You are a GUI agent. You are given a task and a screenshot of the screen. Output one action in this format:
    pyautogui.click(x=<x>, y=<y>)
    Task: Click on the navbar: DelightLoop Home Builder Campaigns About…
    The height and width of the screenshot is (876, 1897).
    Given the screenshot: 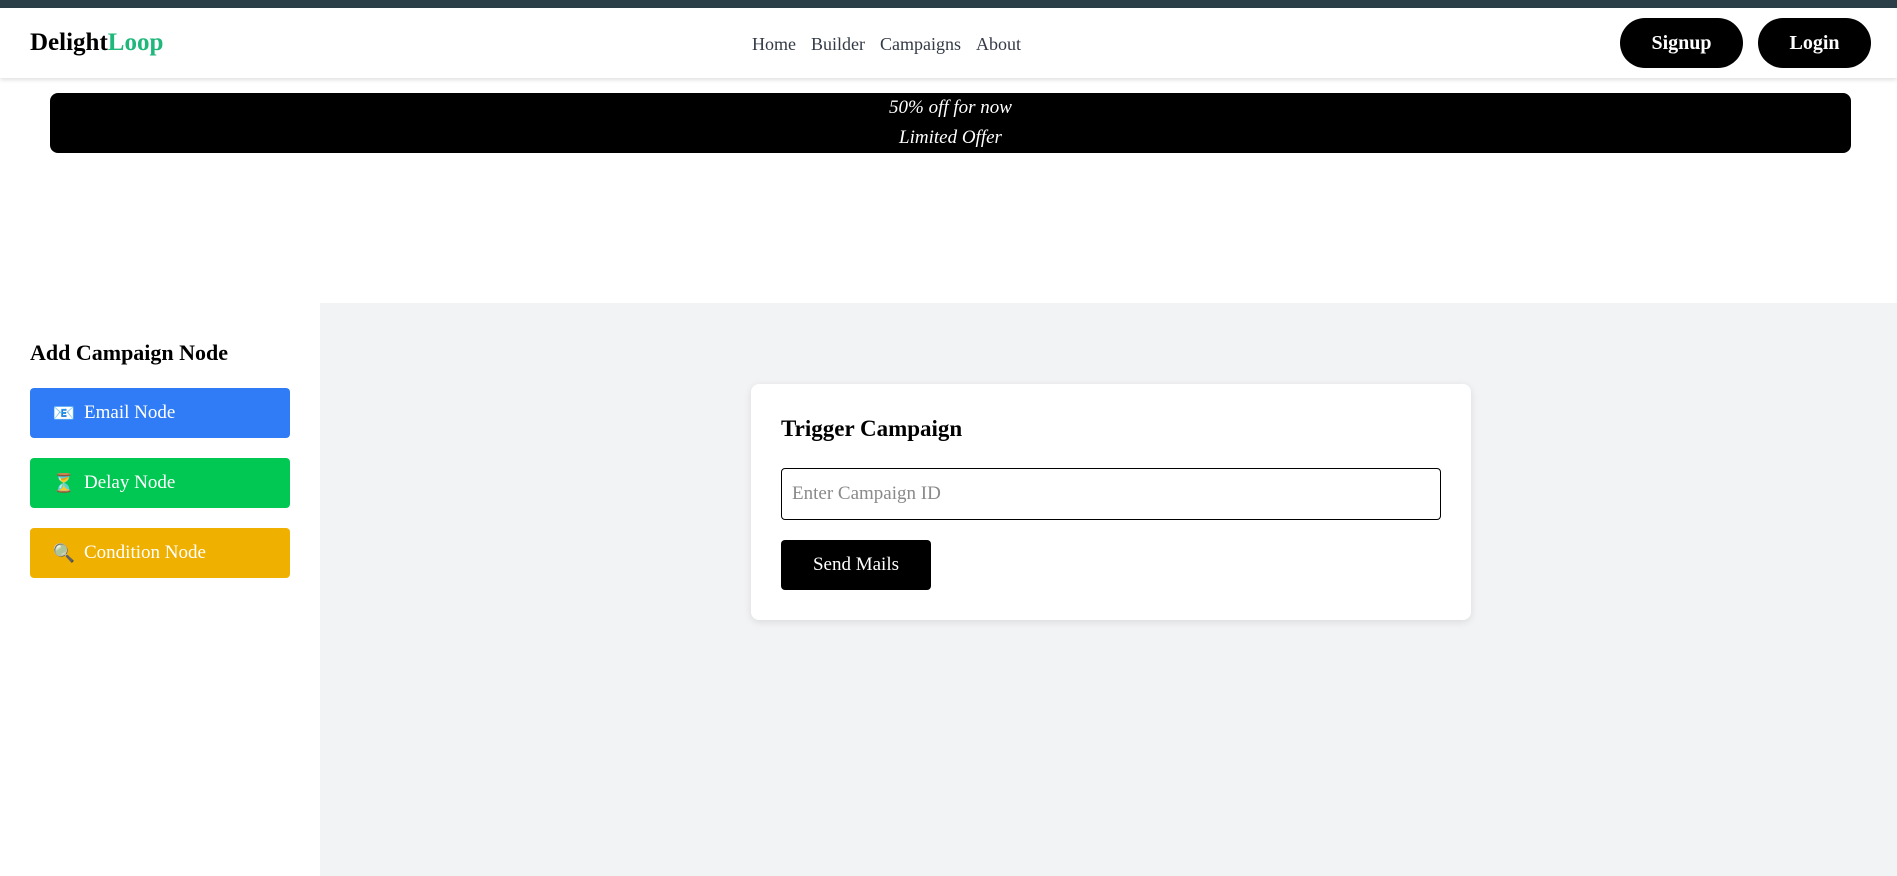 What is the action you would take?
    pyautogui.click(x=948, y=43)
    